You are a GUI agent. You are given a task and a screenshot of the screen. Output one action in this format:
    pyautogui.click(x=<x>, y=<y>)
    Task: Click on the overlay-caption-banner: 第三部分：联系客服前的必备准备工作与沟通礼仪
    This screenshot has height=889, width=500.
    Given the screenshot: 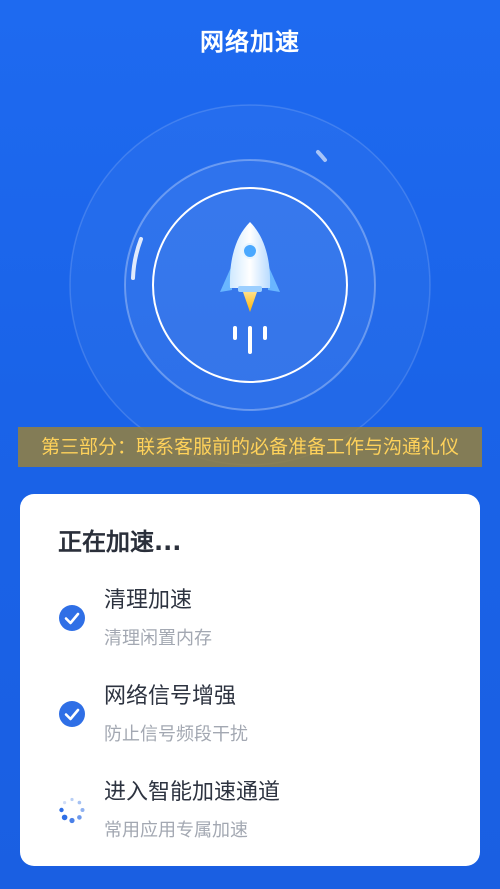 What is the action you would take?
    pyautogui.click(x=250, y=447)
    